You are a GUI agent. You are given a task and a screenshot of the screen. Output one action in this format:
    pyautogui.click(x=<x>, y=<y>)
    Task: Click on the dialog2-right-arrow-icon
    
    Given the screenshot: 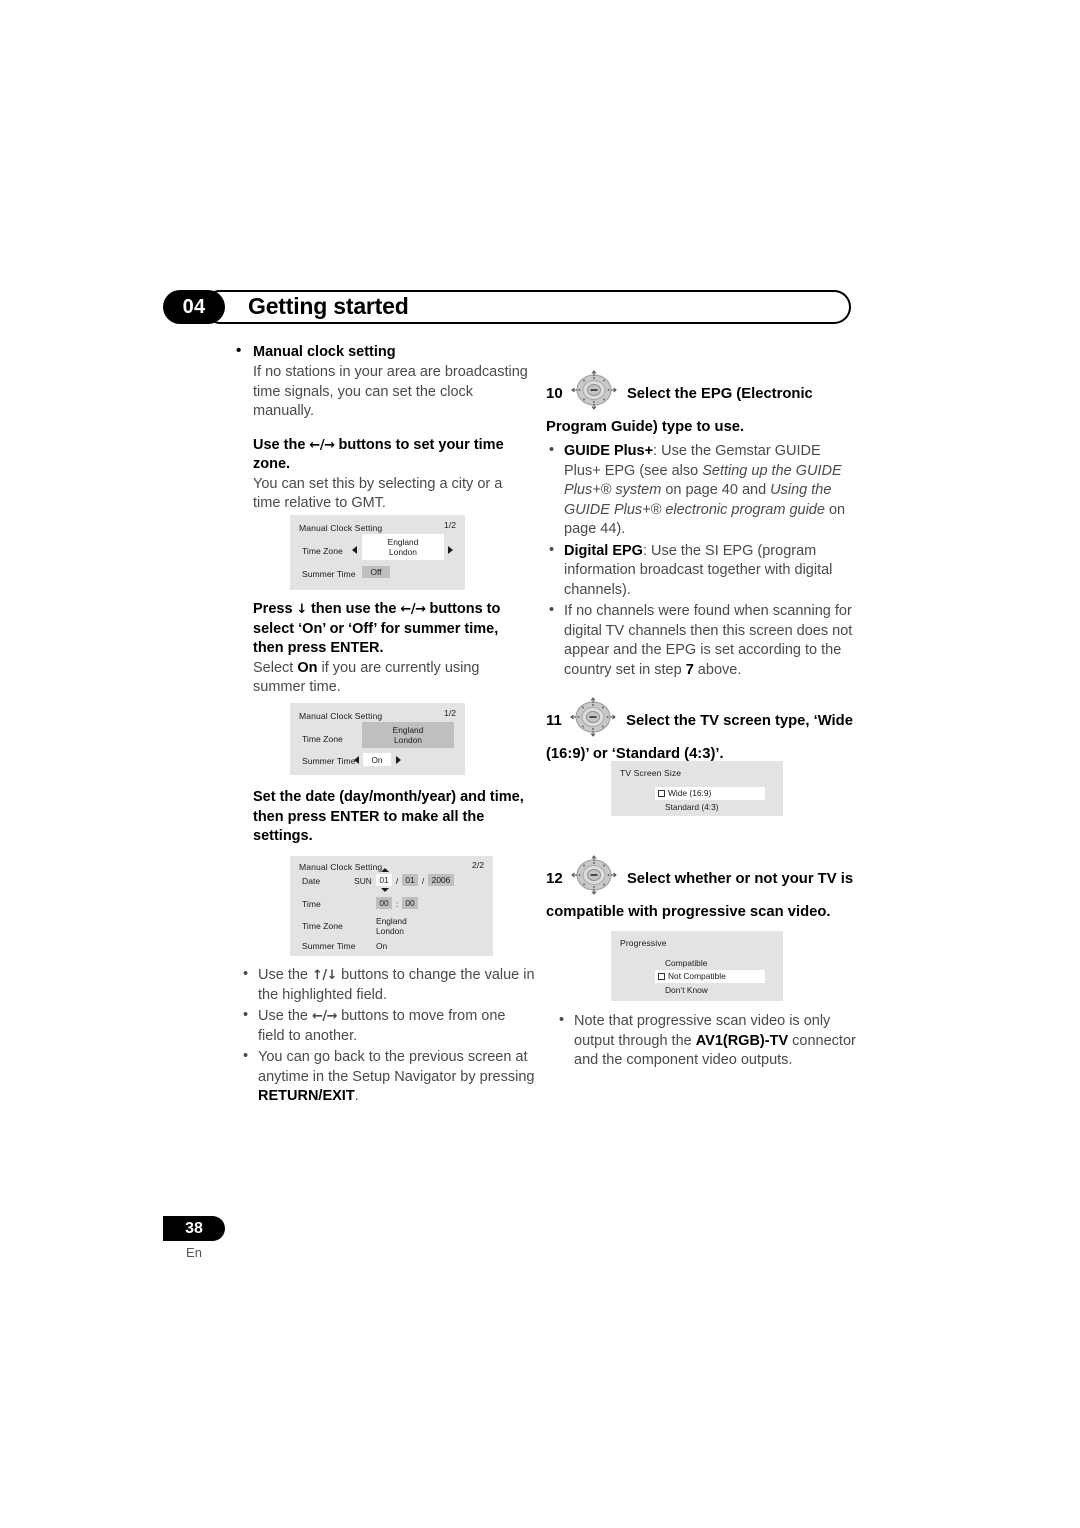 What is the action you would take?
    pyautogui.click(x=398, y=760)
    